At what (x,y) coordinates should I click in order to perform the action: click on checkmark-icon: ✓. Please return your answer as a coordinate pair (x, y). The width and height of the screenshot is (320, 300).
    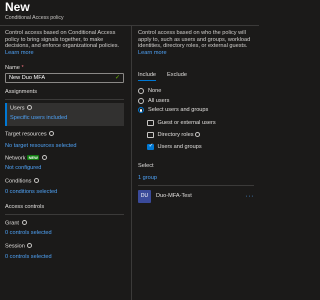
    Looking at the image, I should click on (117, 78).